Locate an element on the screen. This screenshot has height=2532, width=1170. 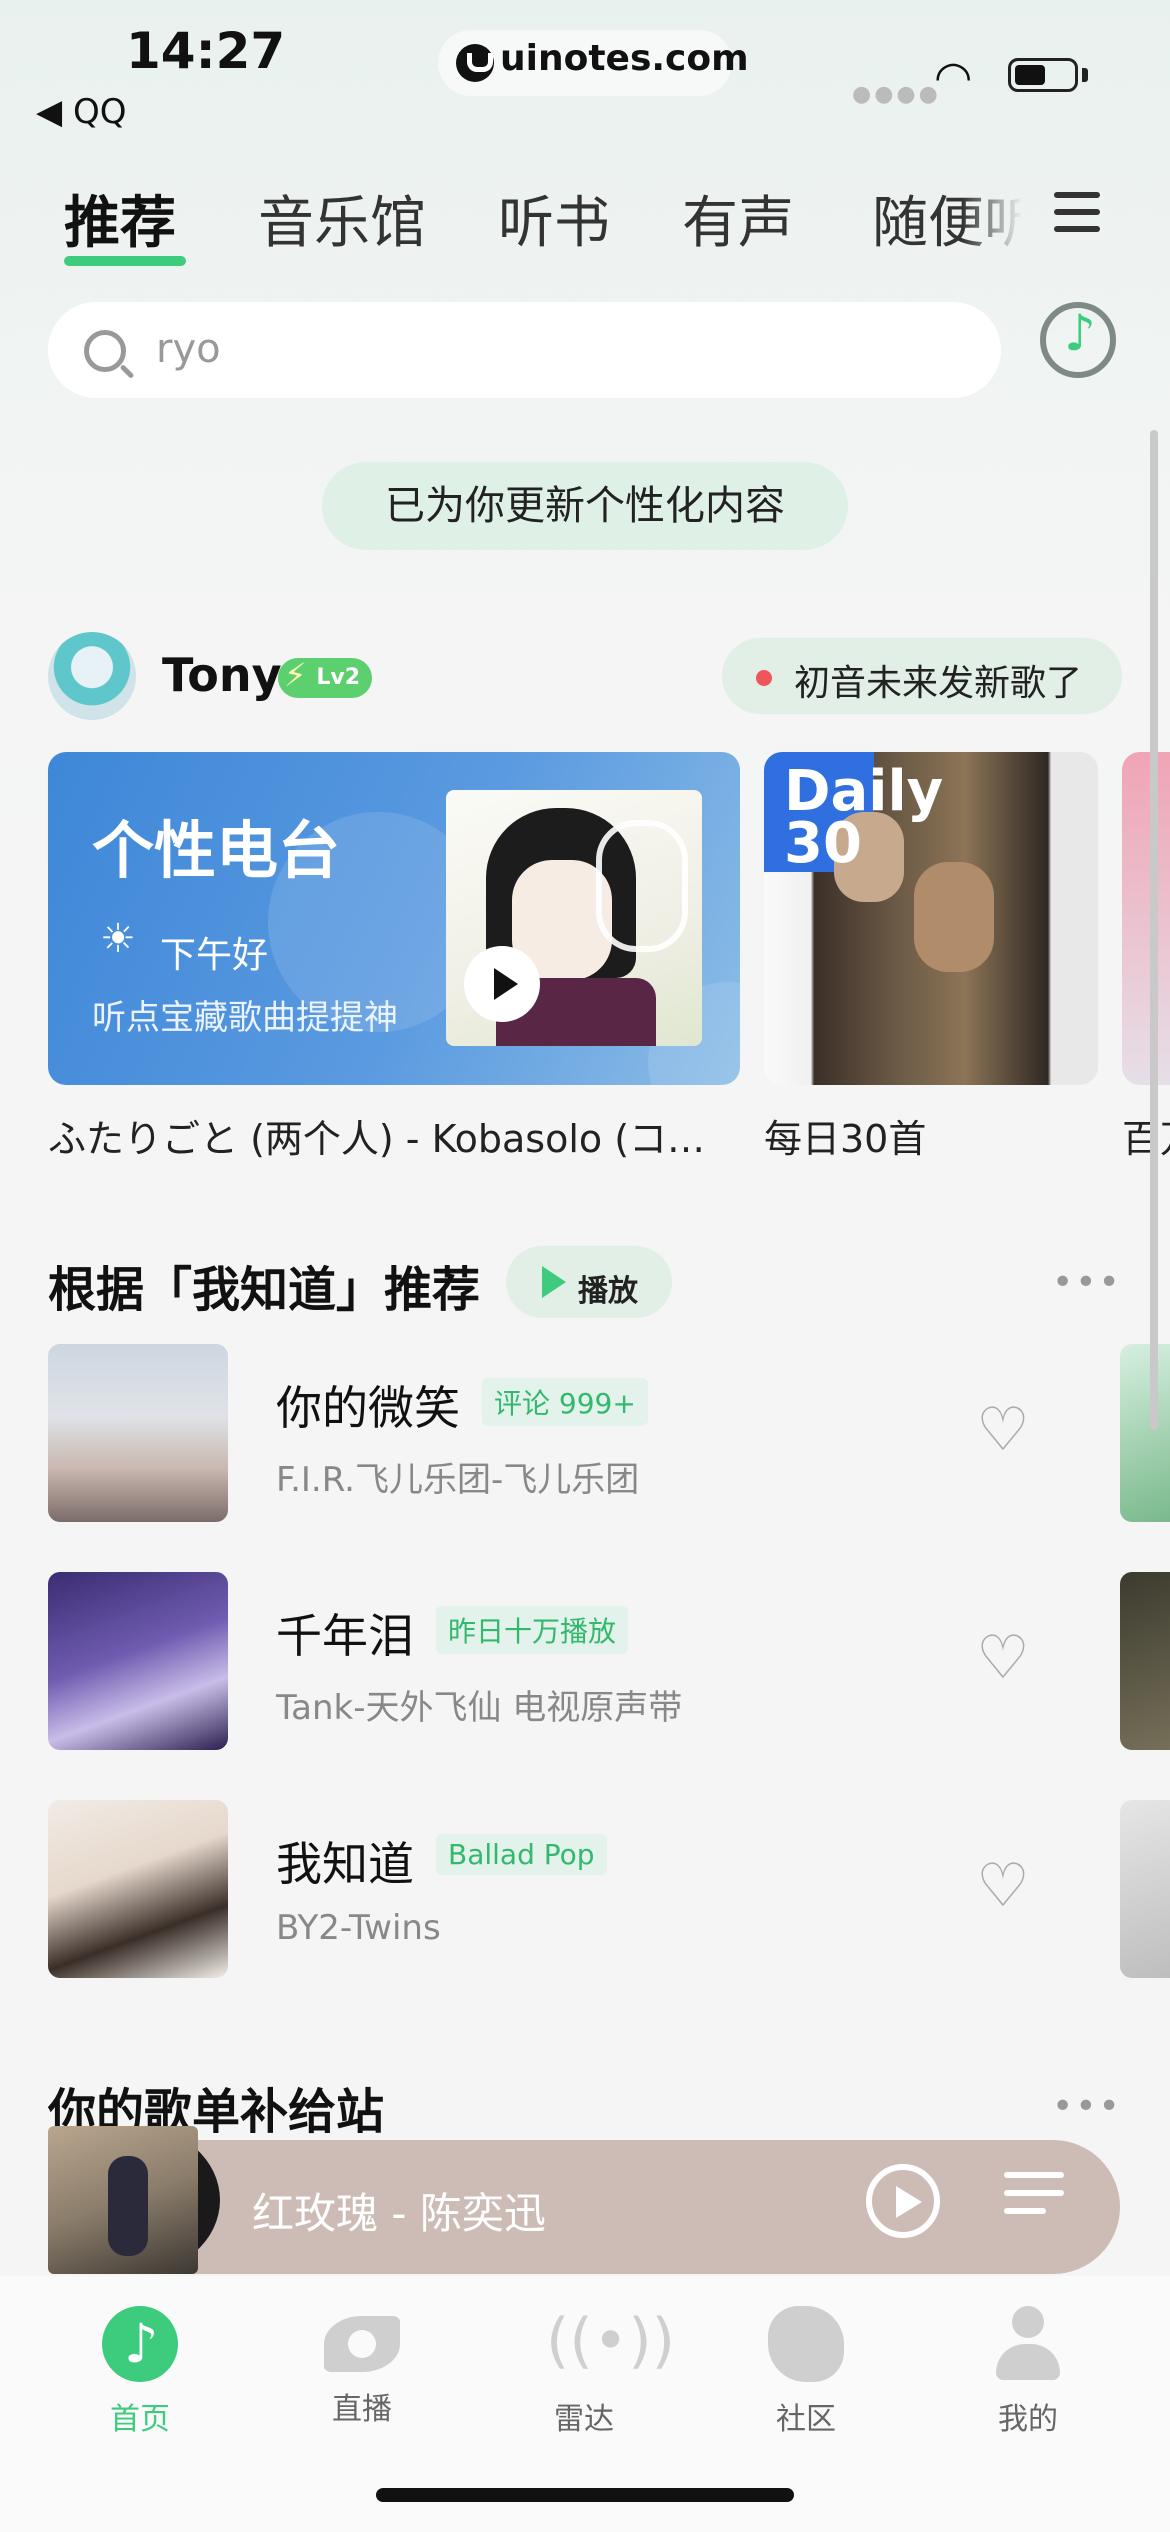
tab-audiobook: 听书 is located at coordinates (554, 218).